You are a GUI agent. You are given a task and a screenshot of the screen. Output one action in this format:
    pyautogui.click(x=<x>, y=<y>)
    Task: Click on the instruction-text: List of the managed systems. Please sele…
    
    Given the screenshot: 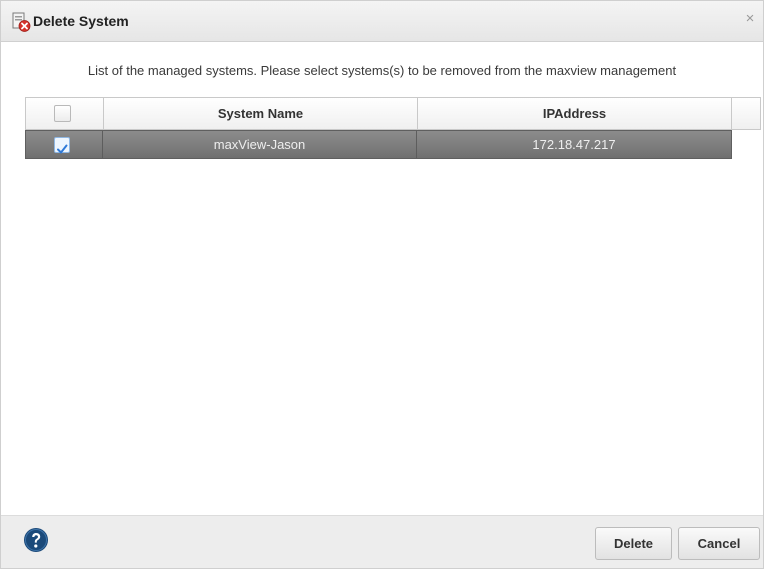 What is the action you would take?
    pyautogui.click(x=382, y=70)
    